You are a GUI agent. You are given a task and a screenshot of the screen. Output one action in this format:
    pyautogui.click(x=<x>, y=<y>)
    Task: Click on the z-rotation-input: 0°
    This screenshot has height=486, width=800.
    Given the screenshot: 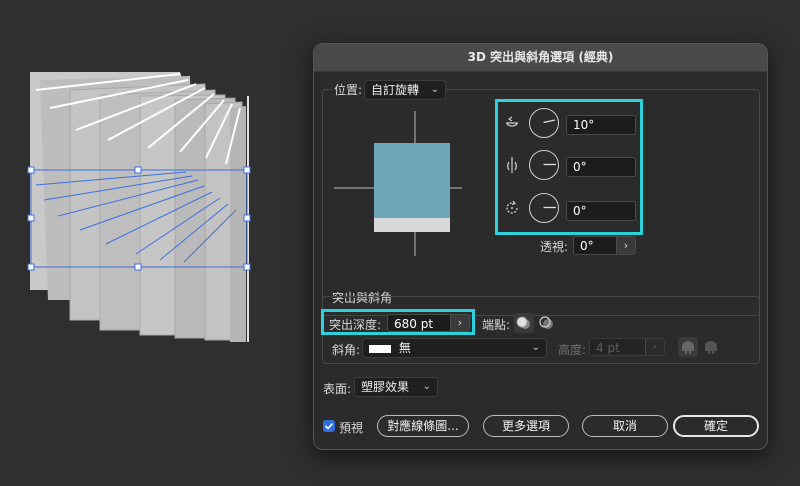 What is the action you would take?
    pyautogui.click(x=601, y=211)
    